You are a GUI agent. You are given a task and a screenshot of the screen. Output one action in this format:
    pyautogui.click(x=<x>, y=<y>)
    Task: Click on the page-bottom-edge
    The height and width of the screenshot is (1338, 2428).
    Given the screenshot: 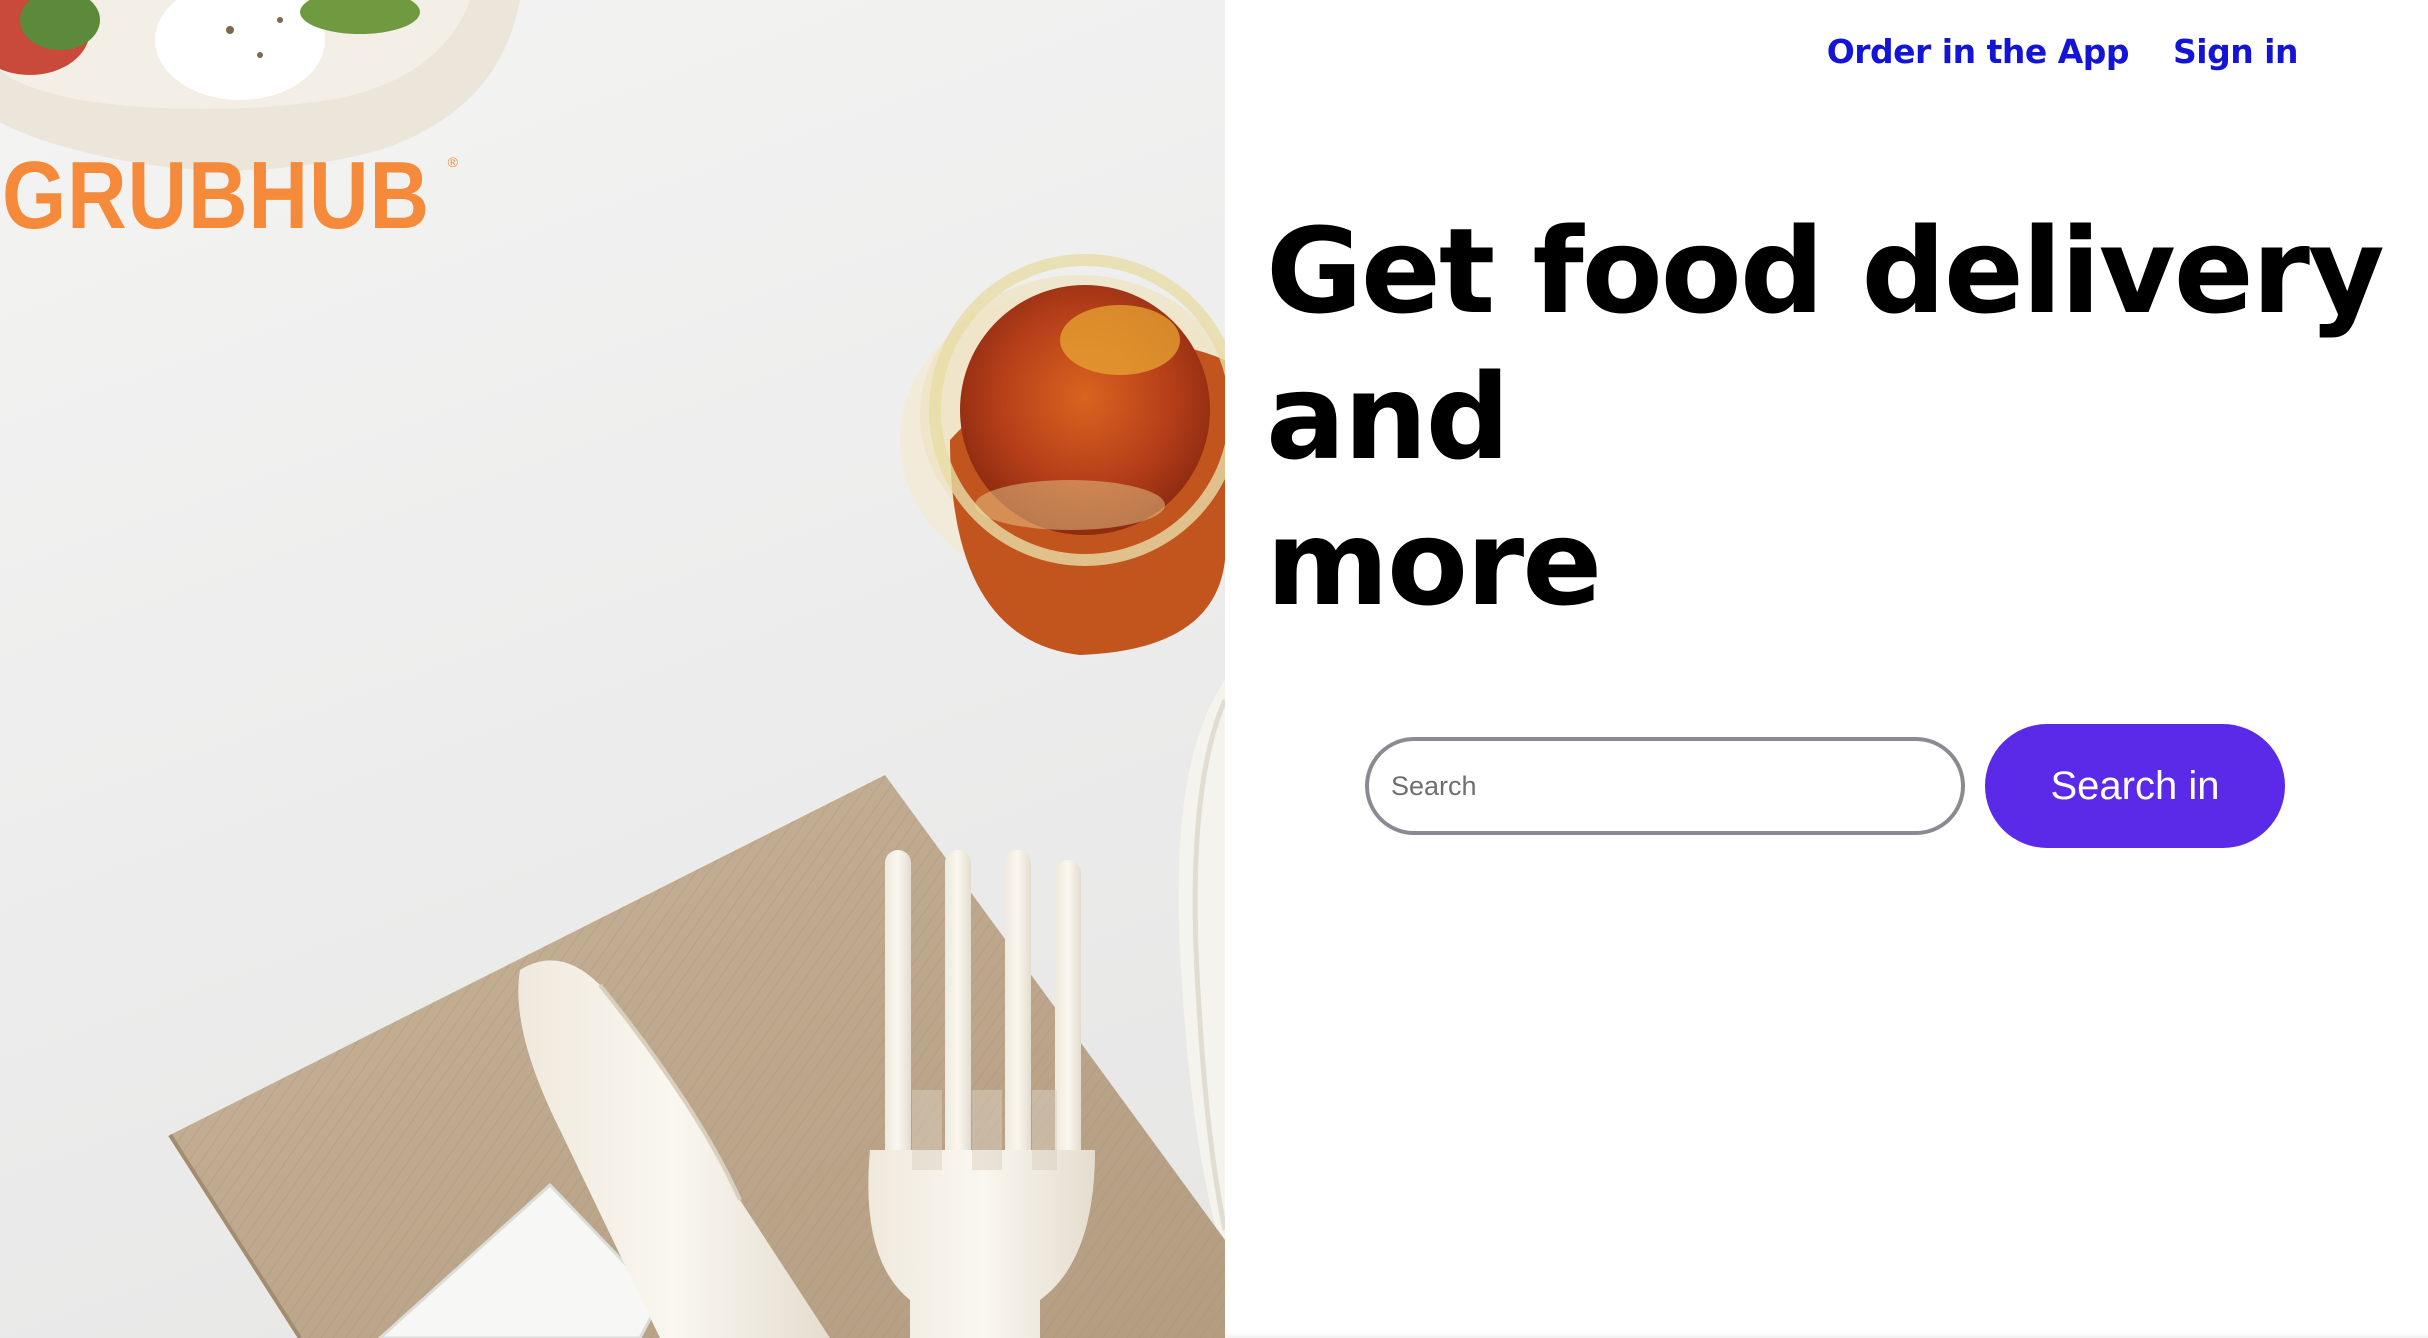 What is the action you would take?
    pyautogui.click(x=1826, y=1335)
    